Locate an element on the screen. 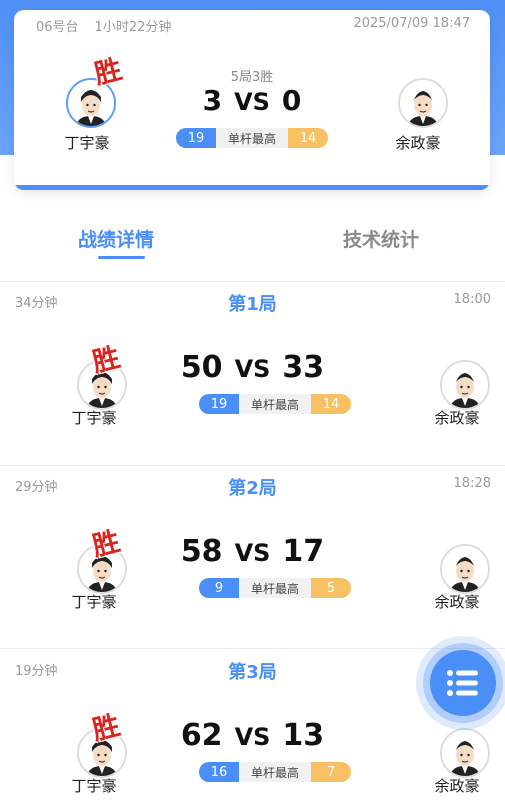  high-break-bar: 16 单杆最高 7 is located at coordinates (275, 772).